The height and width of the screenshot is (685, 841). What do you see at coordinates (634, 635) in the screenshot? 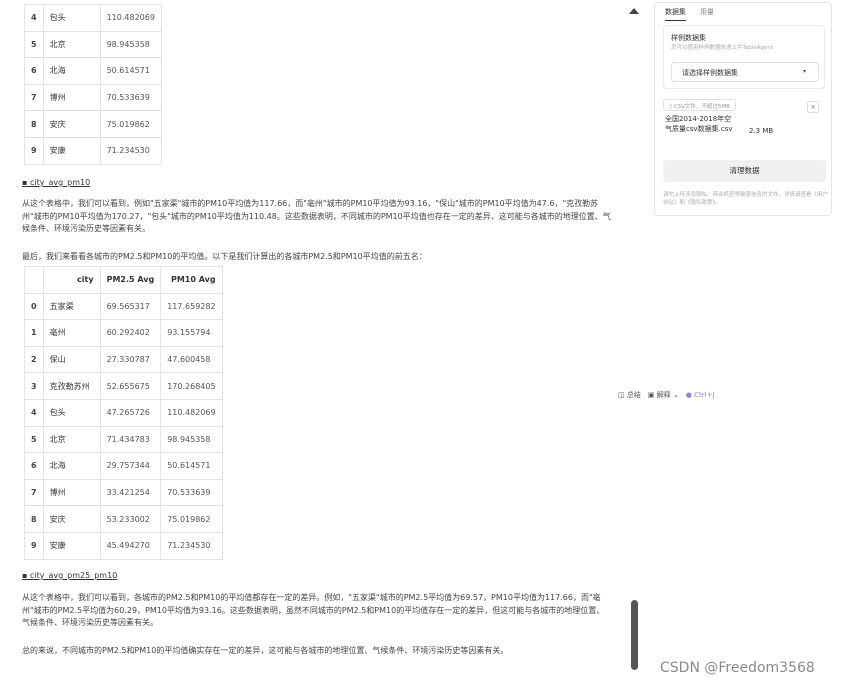
I see `scrollbar-thumb` at bounding box center [634, 635].